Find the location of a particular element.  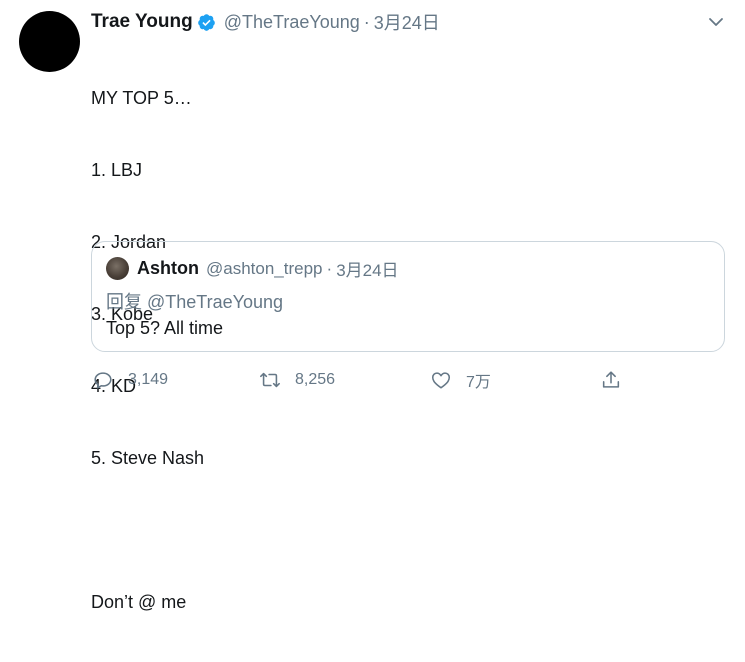

action-bar: 3,149 8,256 7万 is located at coordinates (372, 380).